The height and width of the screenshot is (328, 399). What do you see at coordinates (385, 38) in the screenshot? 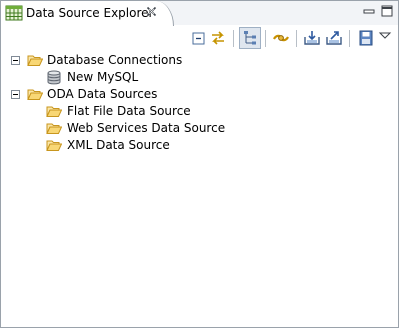
I see `view-menu-icon` at bounding box center [385, 38].